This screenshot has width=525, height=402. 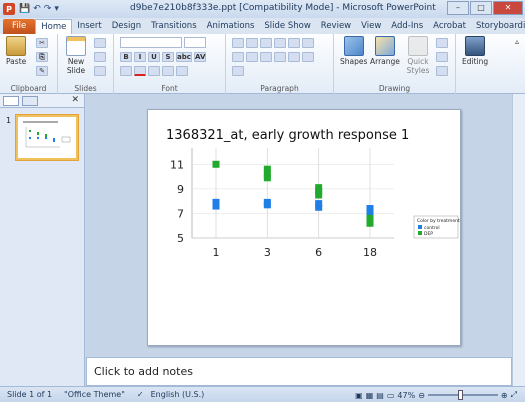 What do you see at coordinates (353, 51) in the screenshot?
I see `shapes-button: Shapes` at bounding box center [353, 51].